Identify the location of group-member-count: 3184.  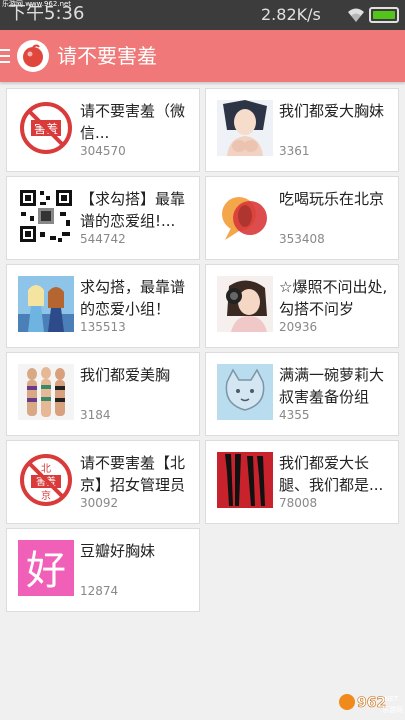
(95, 415).